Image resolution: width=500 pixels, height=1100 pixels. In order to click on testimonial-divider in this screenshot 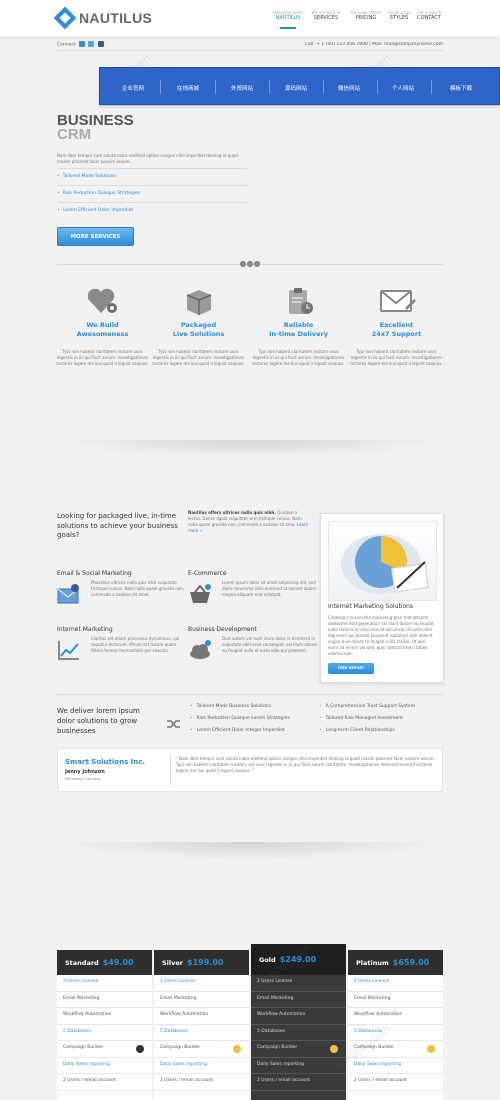, I will do `click(170, 770)`.